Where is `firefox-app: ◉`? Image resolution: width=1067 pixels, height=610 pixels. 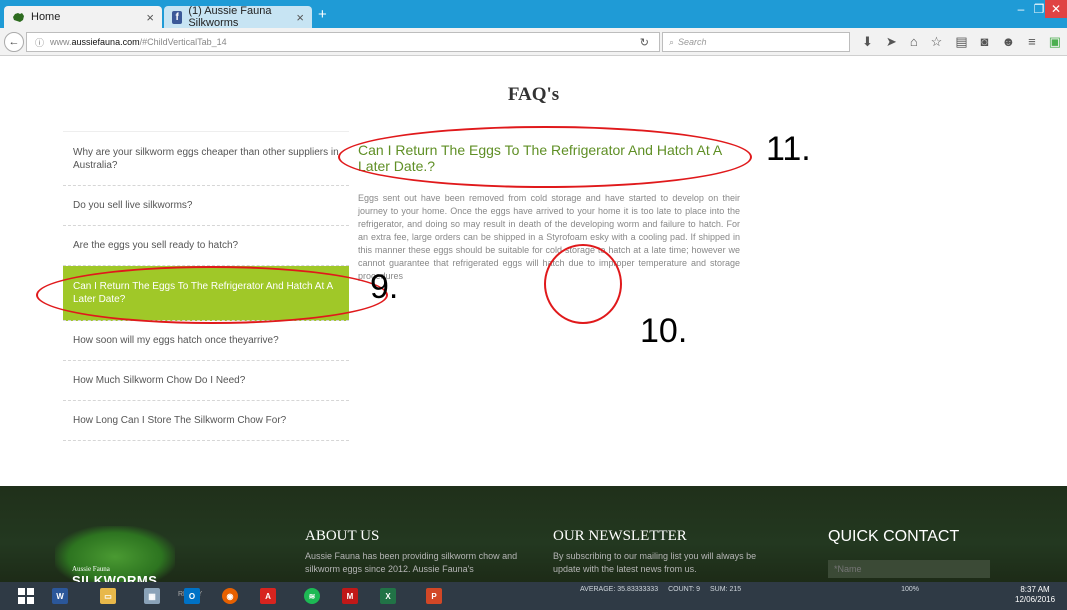
firefox-app: ◉ is located at coordinates (230, 596).